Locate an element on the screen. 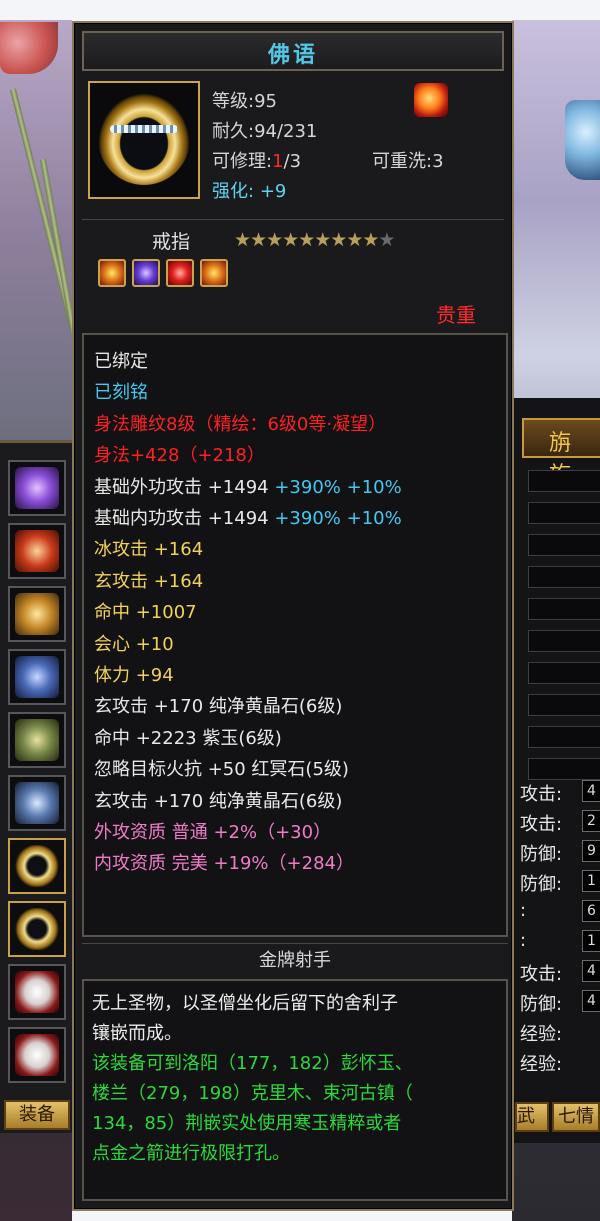 The image size is (600, 1221). stat-row: 防御: 9 is located at coordinates (557, 852).